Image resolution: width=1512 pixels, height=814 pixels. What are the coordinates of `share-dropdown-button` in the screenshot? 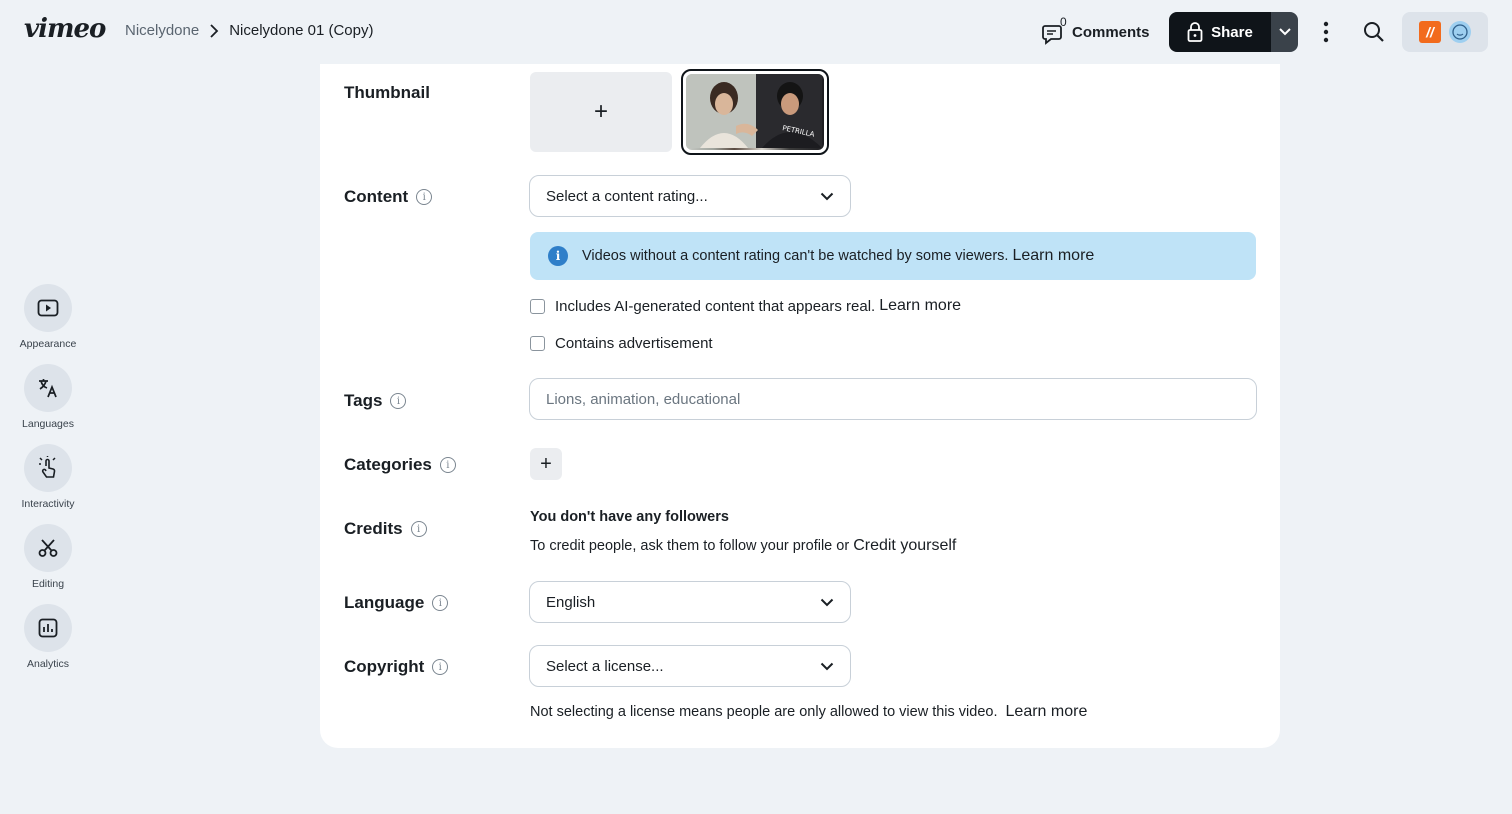 It's located at (1284, 32).